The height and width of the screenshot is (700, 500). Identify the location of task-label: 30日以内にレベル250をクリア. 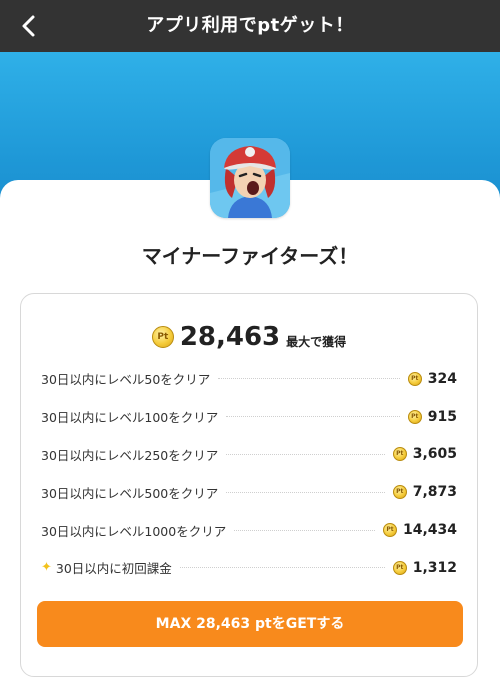
(130, 455).